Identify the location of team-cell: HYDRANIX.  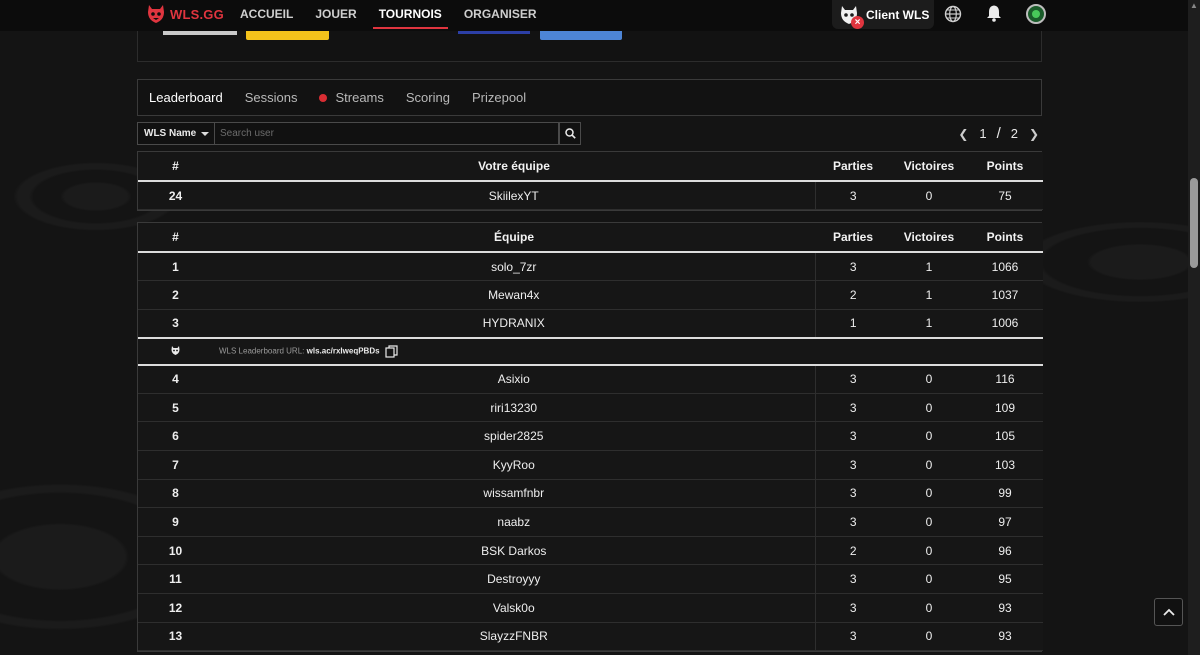
(514, 324).